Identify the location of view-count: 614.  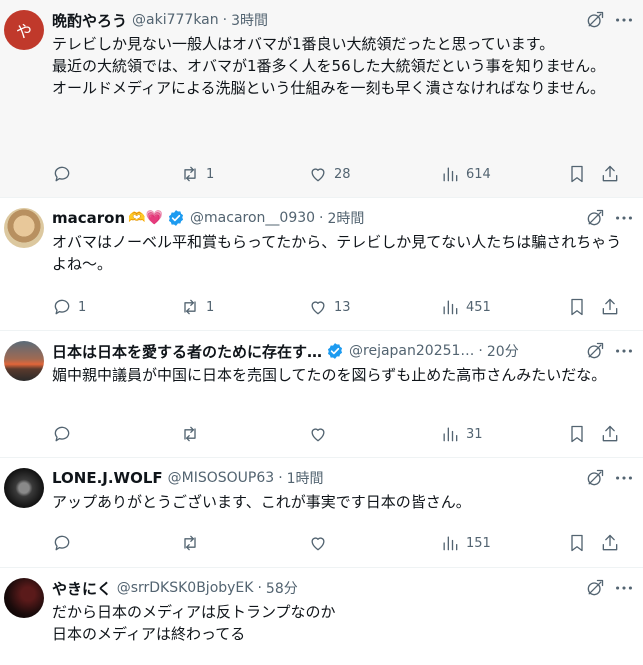
(478, 174).